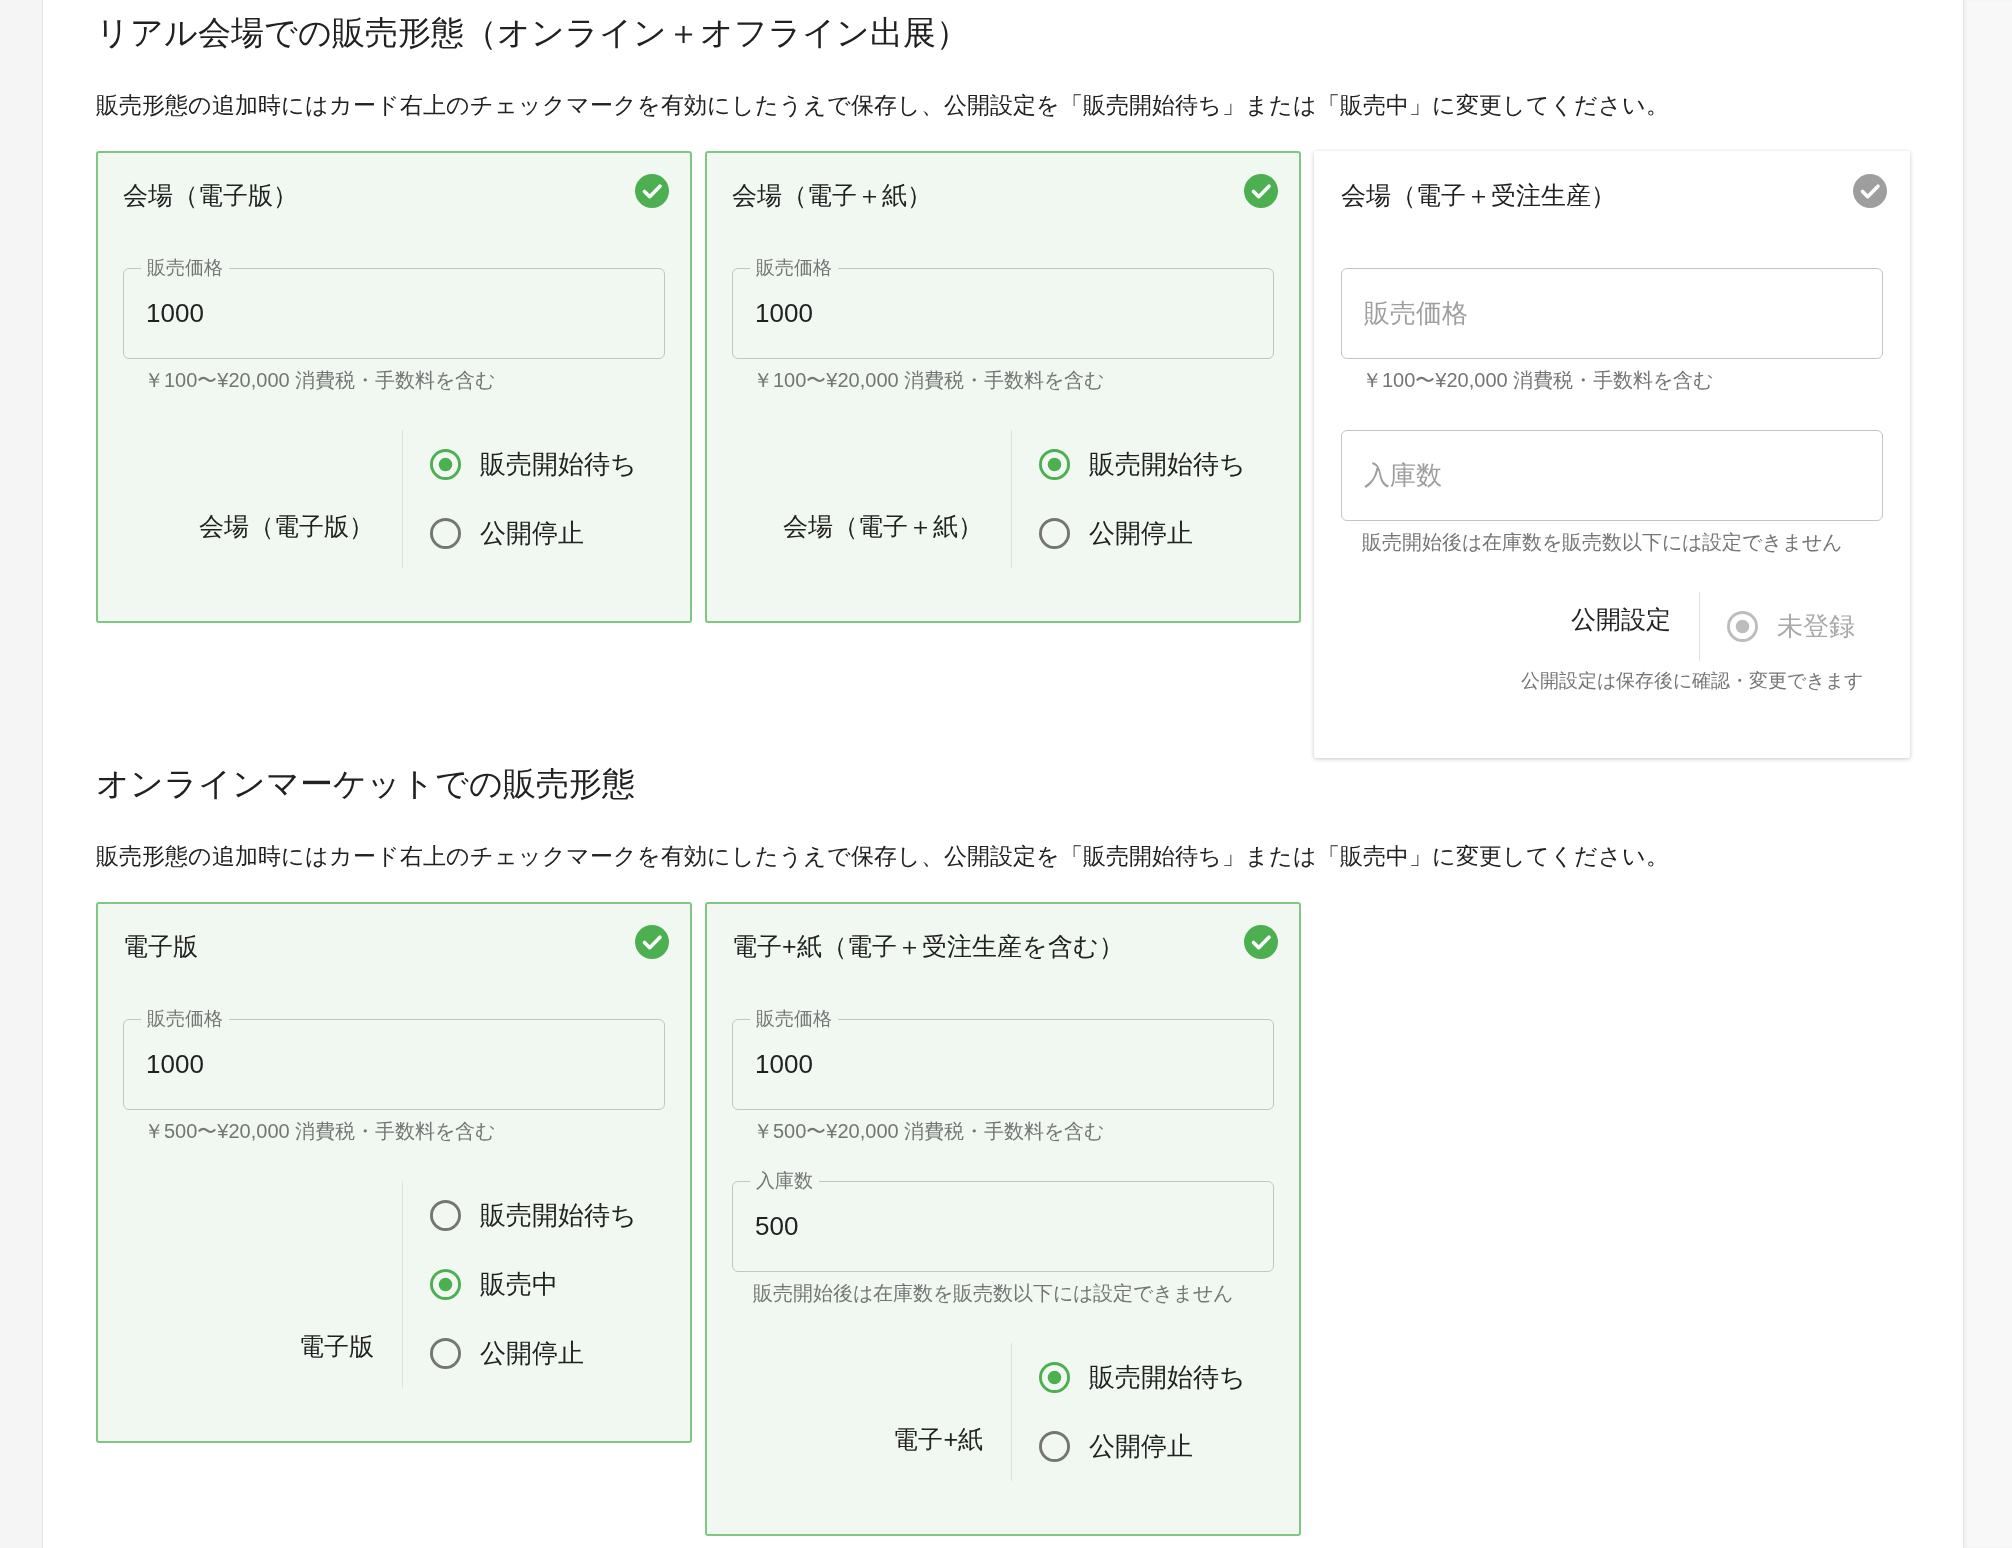 This screenshot has height=1548, width=2012. What do you see at coordinates (533, 33) in the screenshot?
I see `section-title: リアル会場での販売形態（オンライン＋オフライン出展）` at bounding box center [533, 33].